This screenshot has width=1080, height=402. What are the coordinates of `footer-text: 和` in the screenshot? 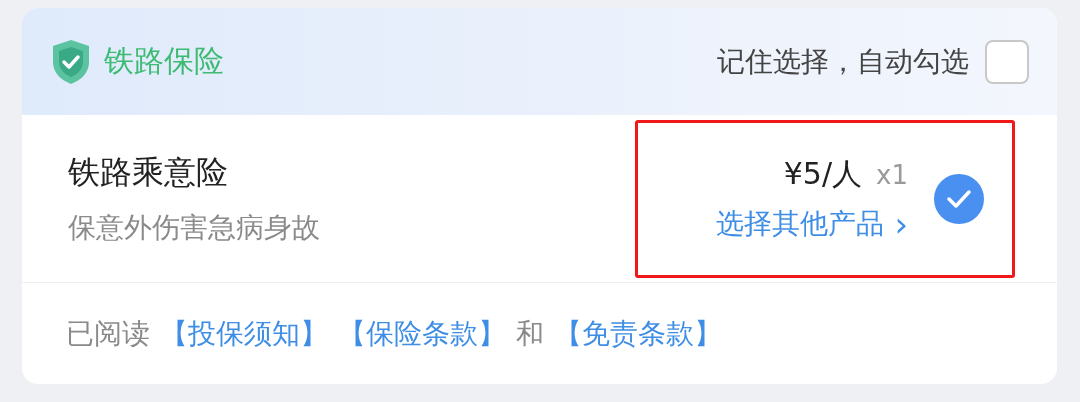 It's located at (530, 333).